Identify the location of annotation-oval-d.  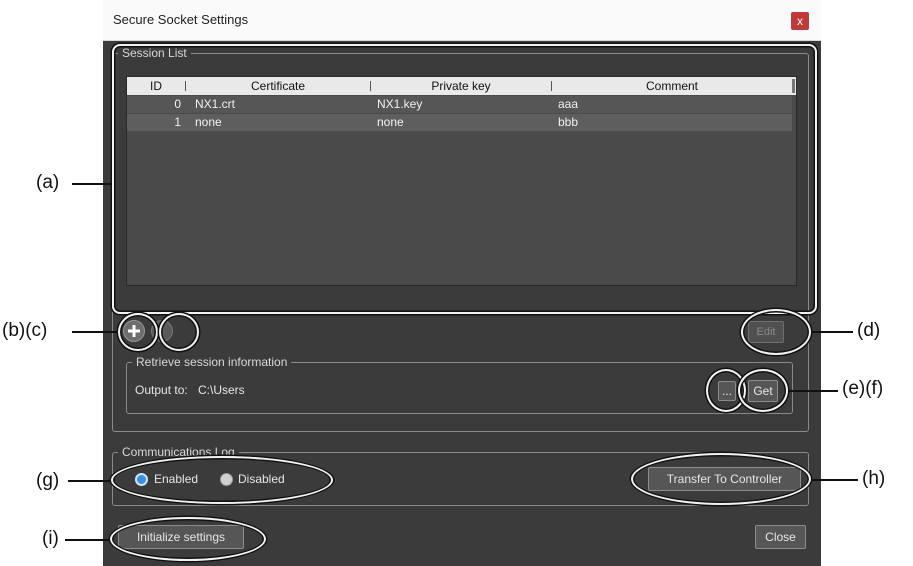
(776, 332).